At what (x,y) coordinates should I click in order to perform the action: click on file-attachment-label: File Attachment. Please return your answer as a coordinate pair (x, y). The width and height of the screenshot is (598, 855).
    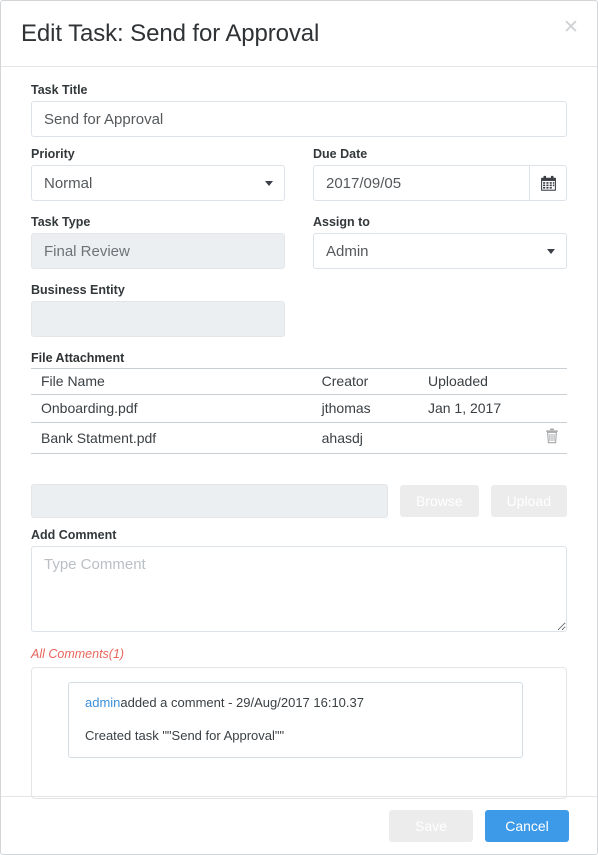
    Looking at the image, I should click on (78, 358).